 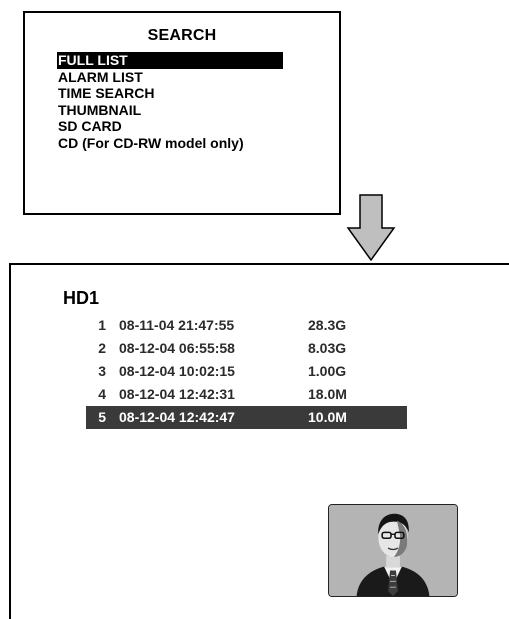 I want to click on record-number: 2, so click(x=102, y=348).